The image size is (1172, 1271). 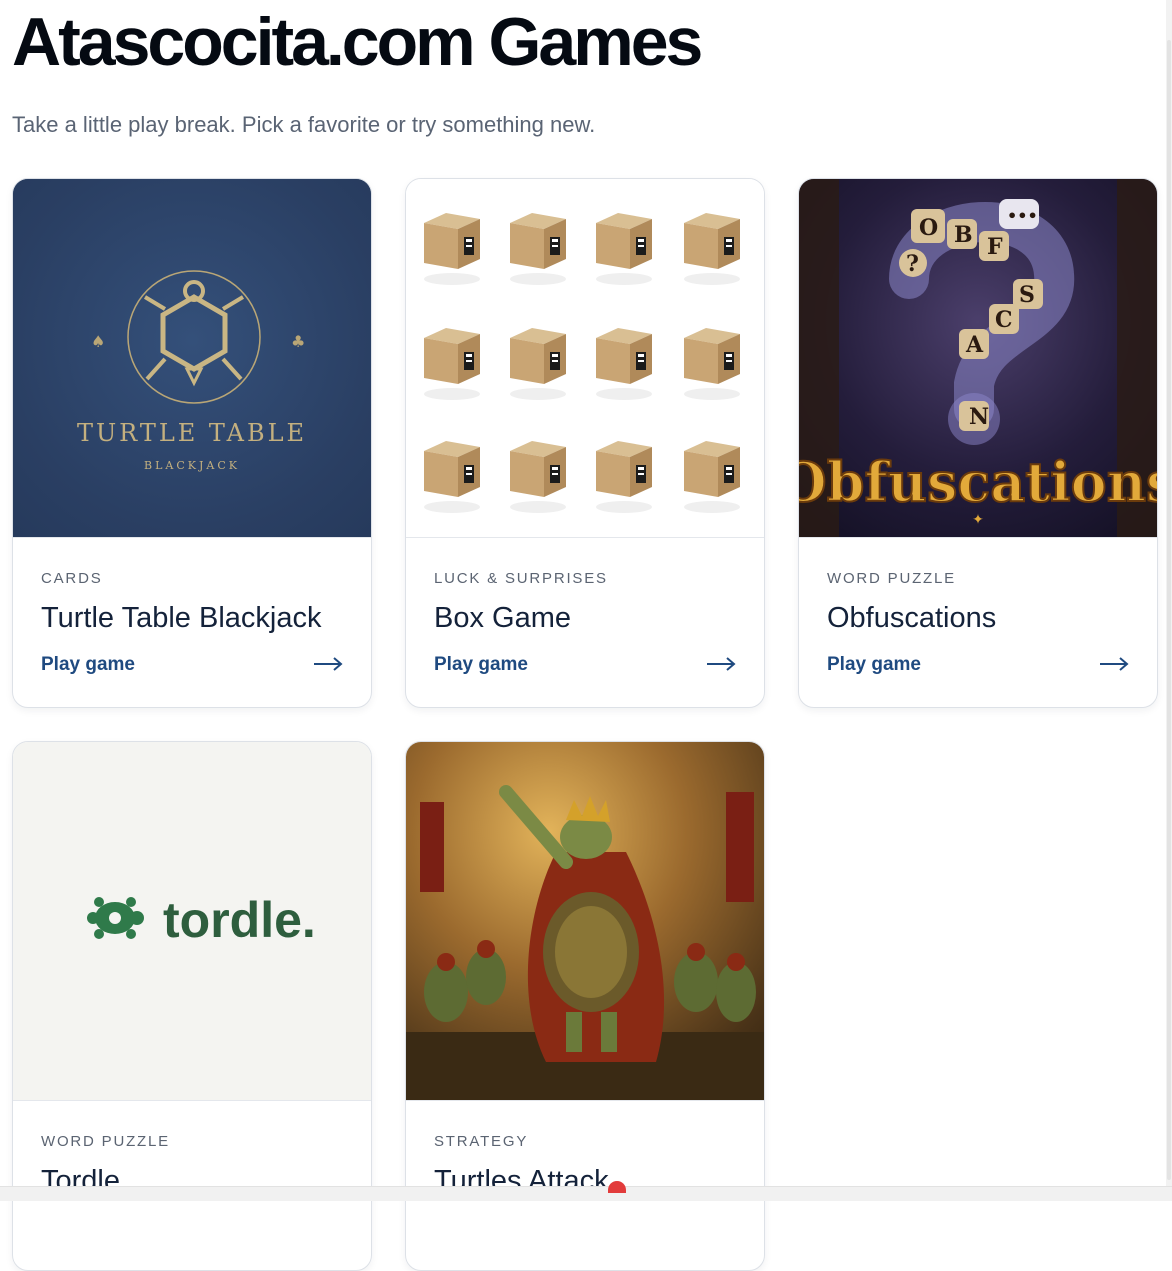 I want to click on card-category: LUCK & SURPRISES, so click(x=521, y=578).